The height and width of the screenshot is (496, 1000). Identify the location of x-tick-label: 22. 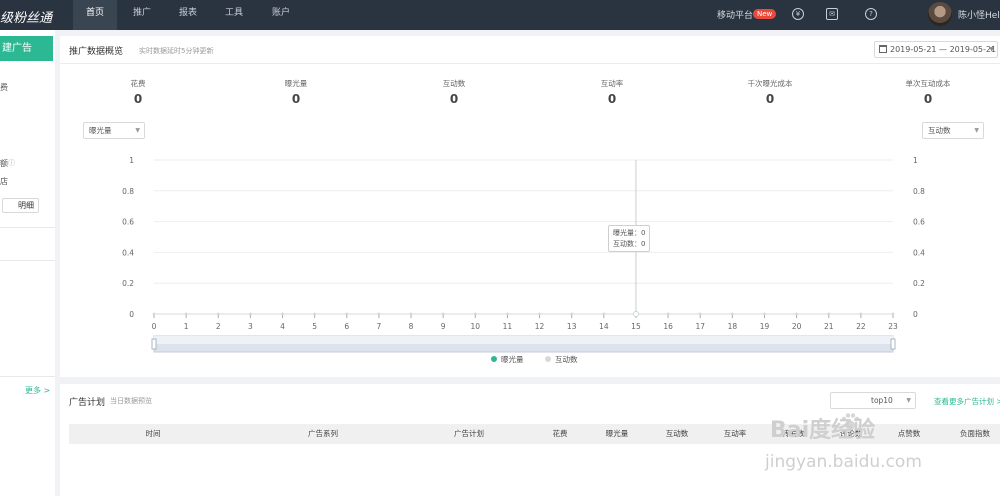
(861, 326).